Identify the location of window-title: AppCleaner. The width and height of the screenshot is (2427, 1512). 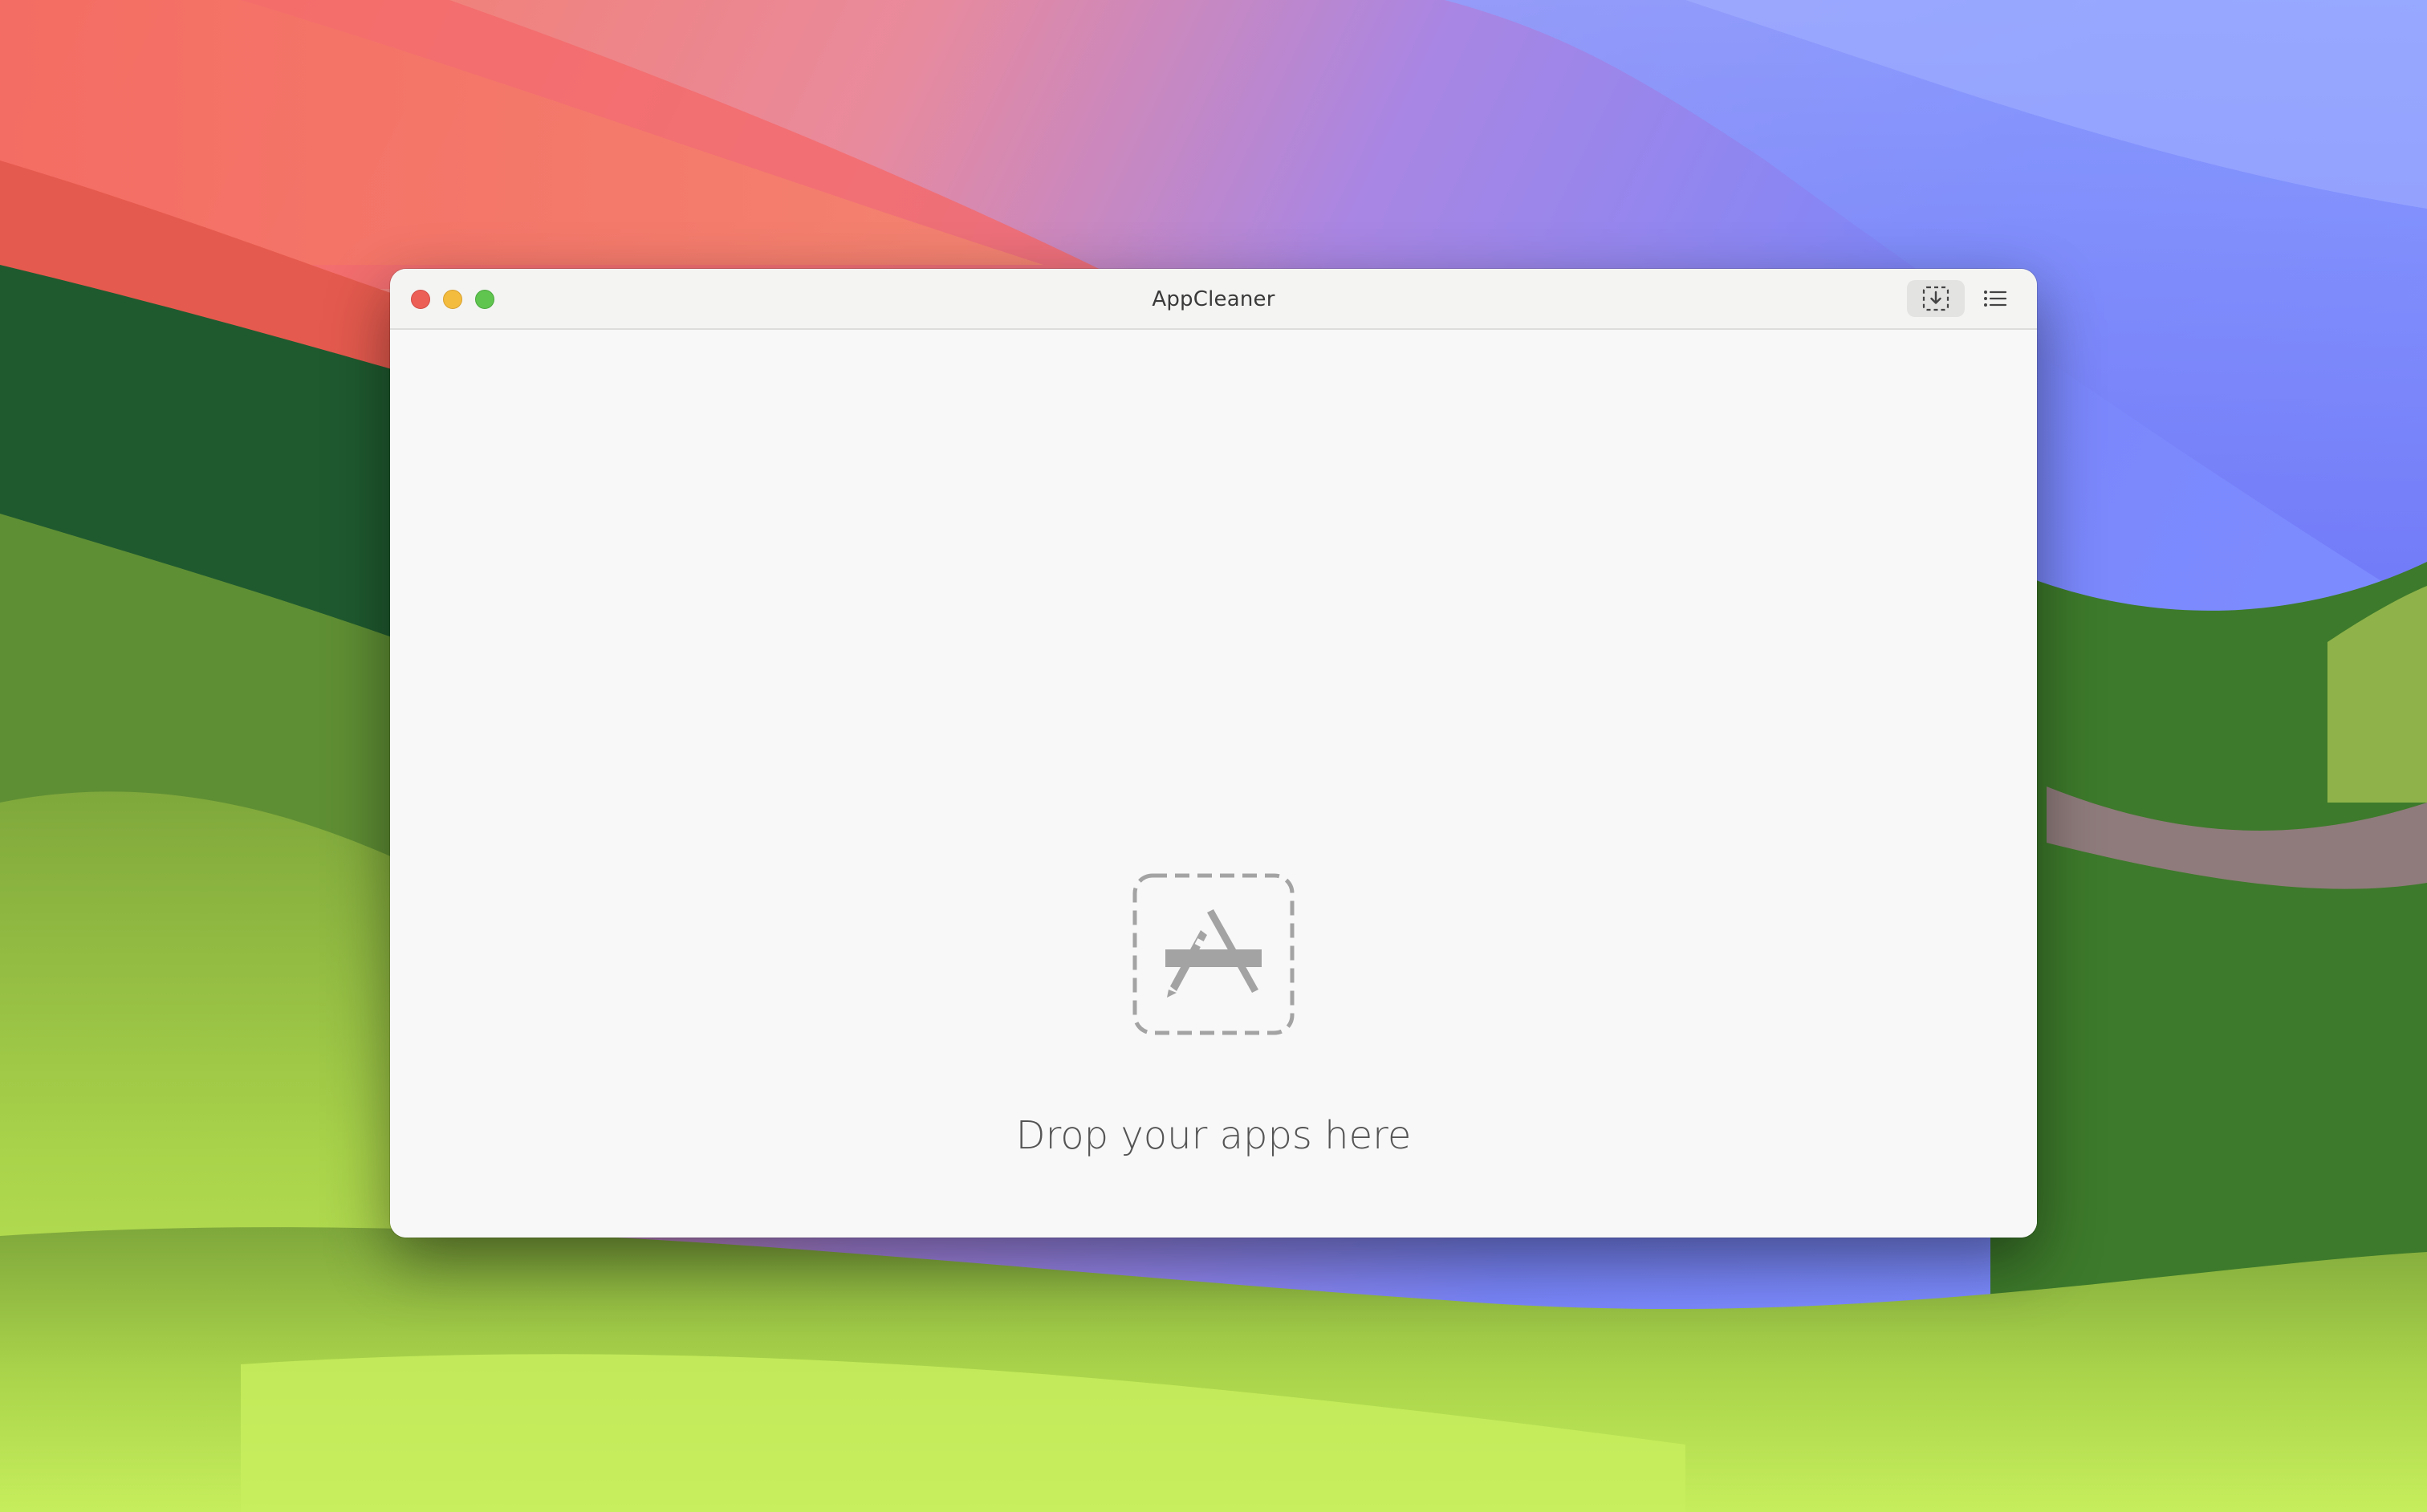
(1213, 299).